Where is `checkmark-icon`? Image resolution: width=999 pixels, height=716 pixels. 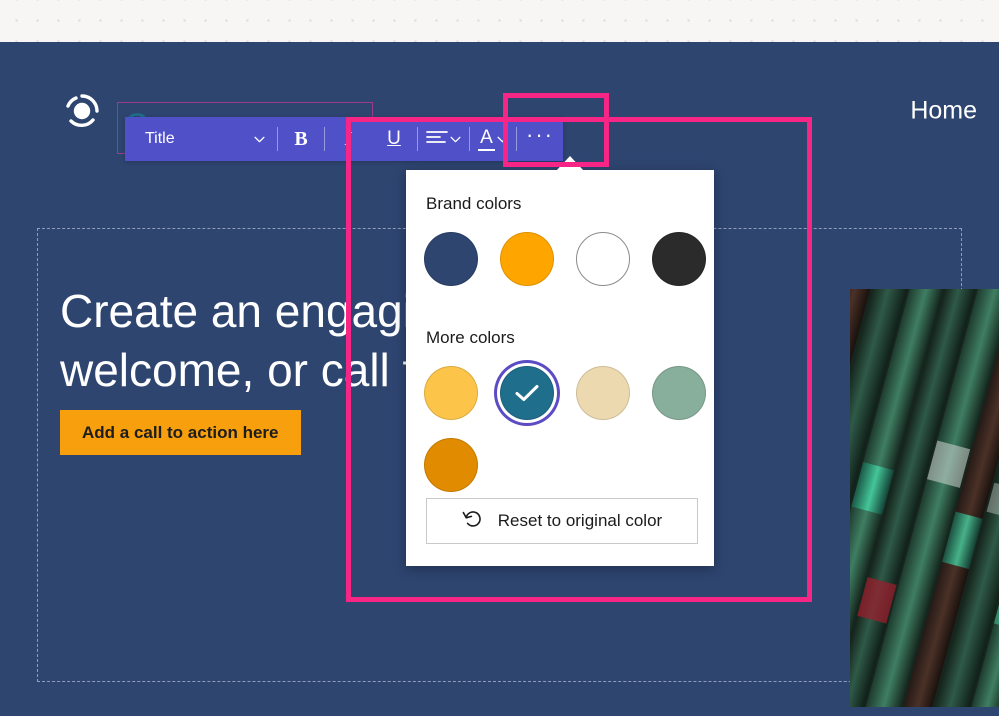
checkmark-icon is located at coordinates (527, 393).